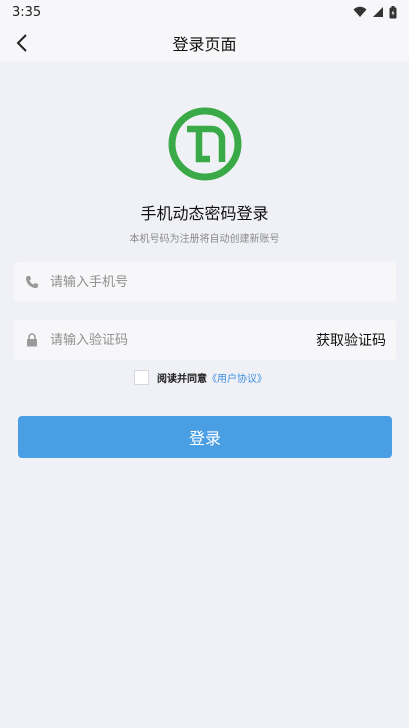  I want to click on agreement-checkbox, so click(141, 377).